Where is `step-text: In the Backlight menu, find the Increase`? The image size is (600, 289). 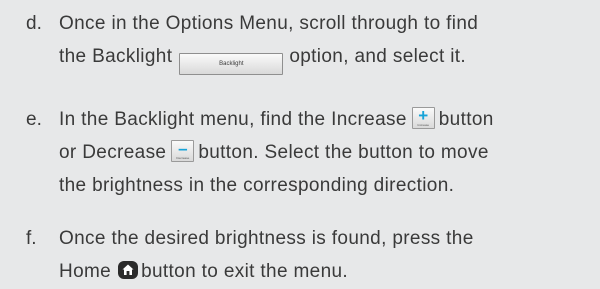
step-text: In the Backlight menu, find the Increase is located at coordinates (233, 119).